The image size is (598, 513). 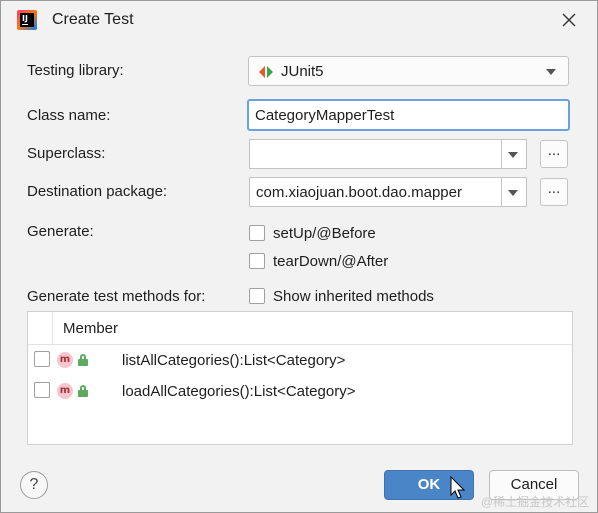 What do you see at coordinates (75, 70) in the screenshot?
I see `testing-library-label: Testing library:` at bounding box center [75, 70].